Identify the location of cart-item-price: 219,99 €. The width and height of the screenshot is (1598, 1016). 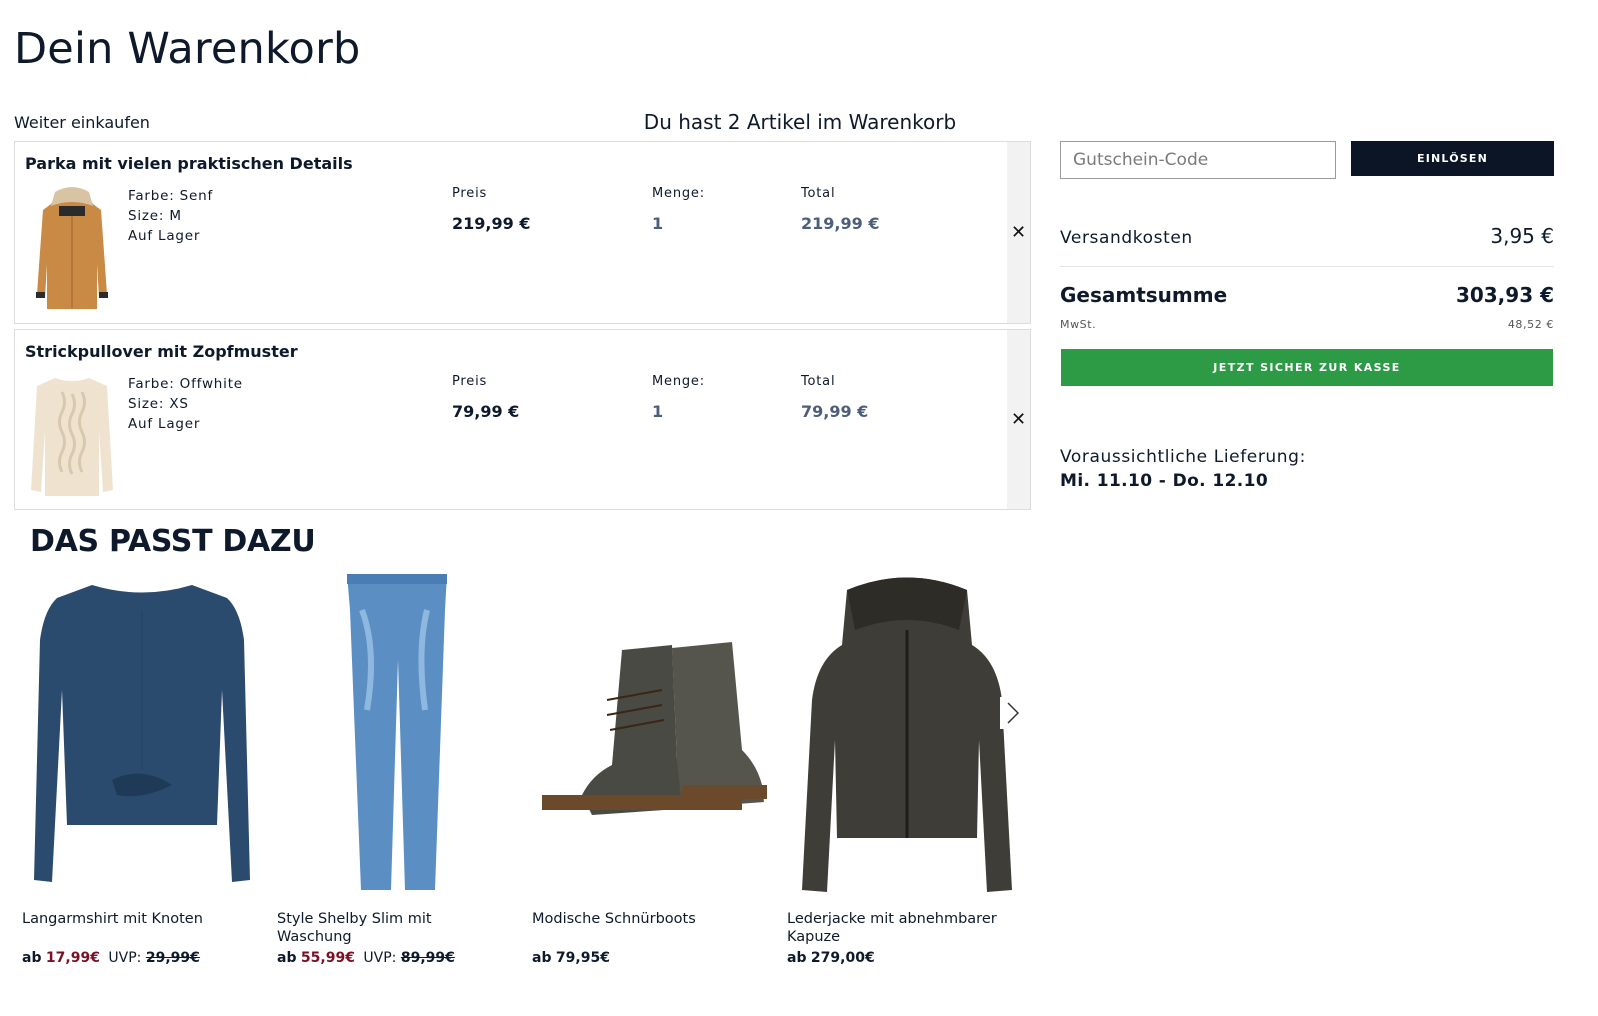
(491, 223).